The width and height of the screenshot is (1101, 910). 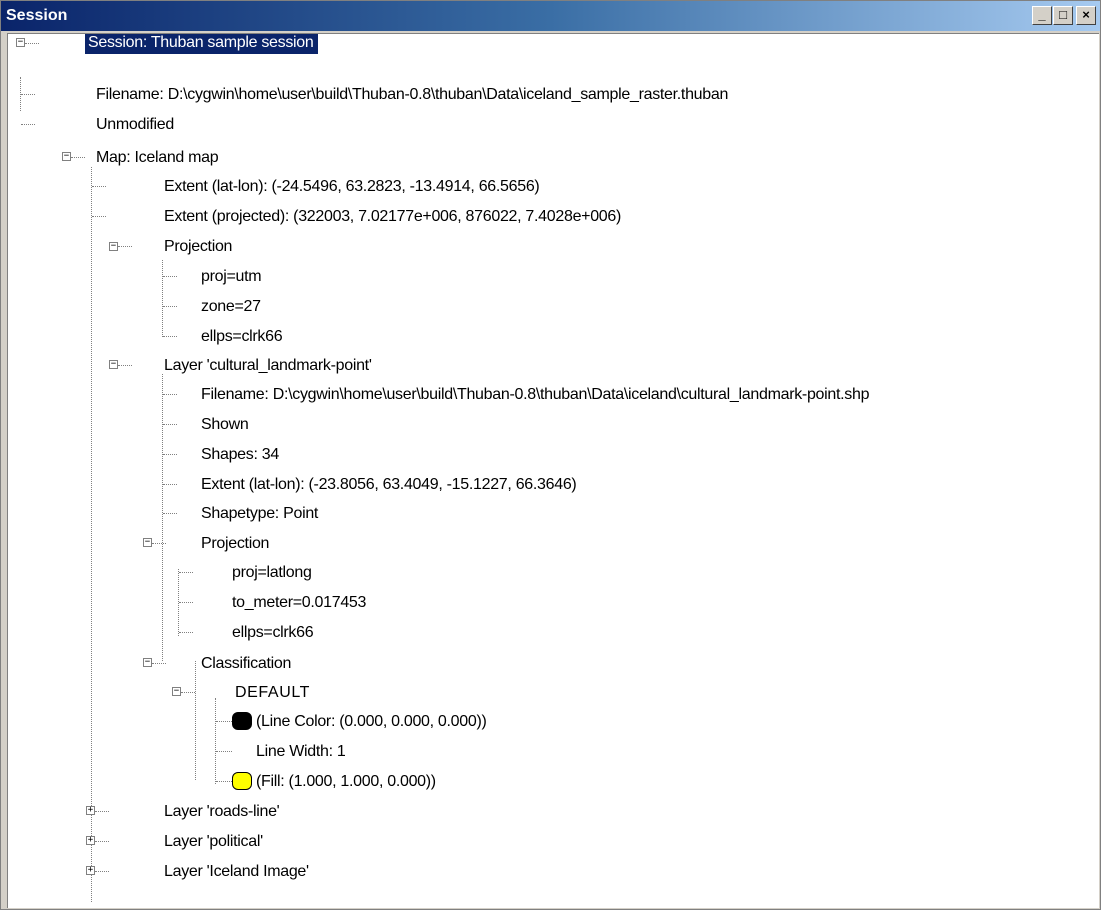 What do you see at coordinates (371, 722) in the screenshot?
I see `tree-item-line-color: (Line Color: (0.000, 0.000, 0.000))` at bounding box center [371, 722].